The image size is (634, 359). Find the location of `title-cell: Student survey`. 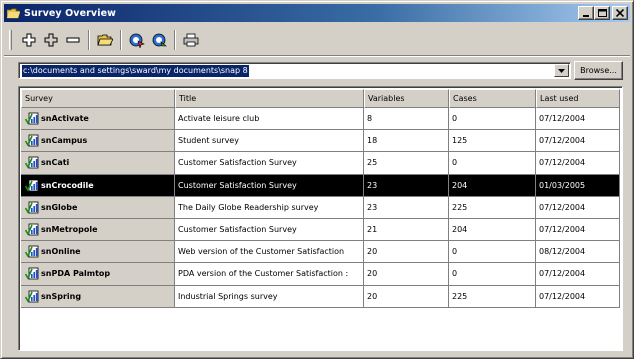

title-cell: Student survey is located at coordinates (269, 141).